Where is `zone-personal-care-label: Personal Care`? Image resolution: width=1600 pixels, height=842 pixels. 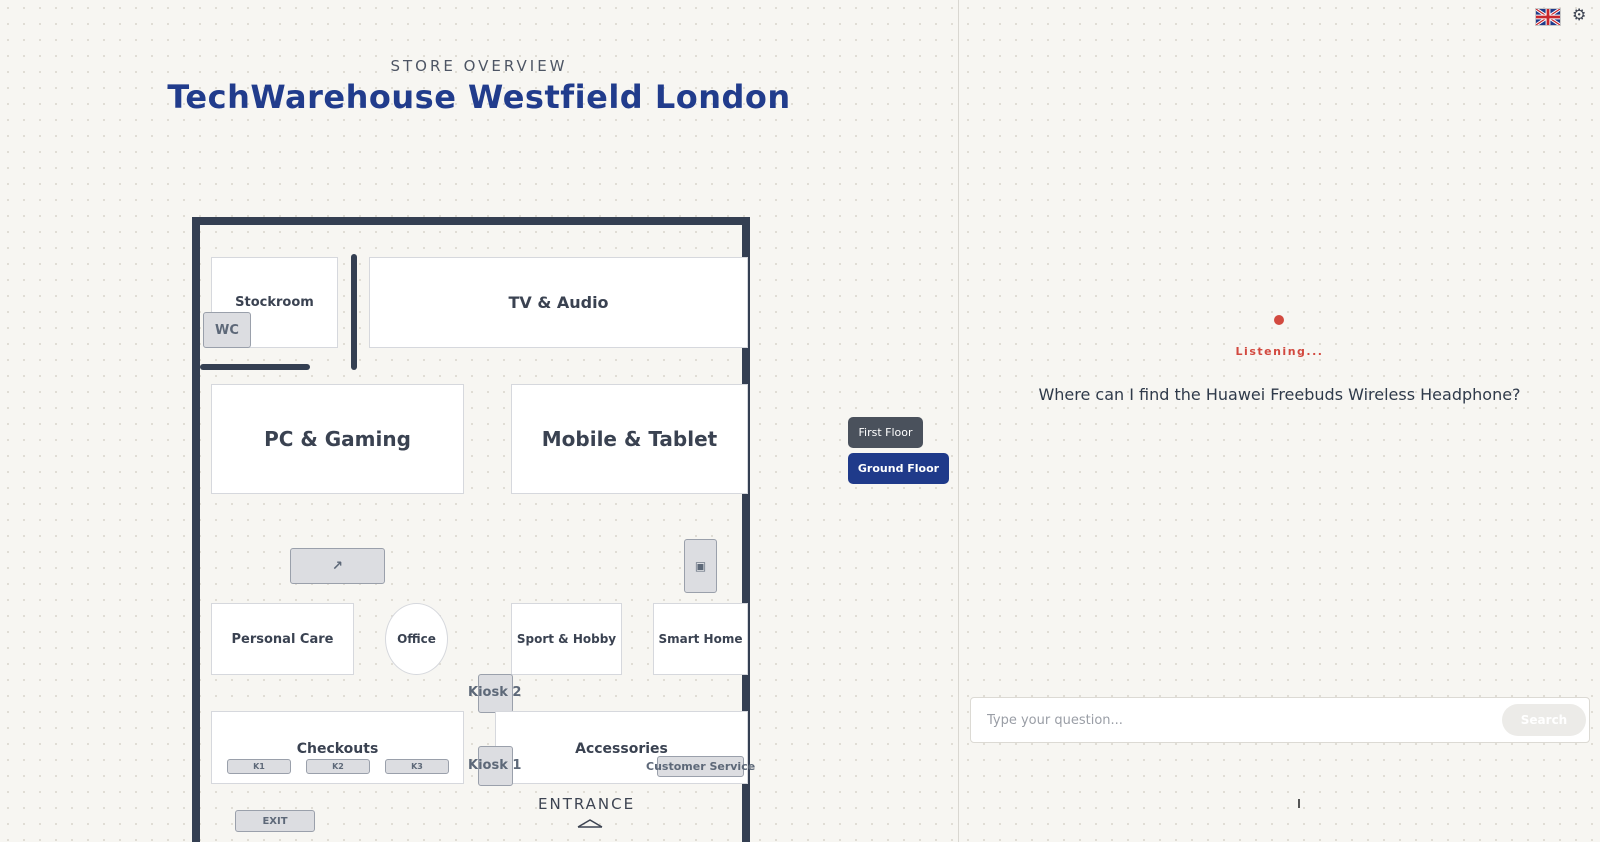
zone-personal-care-label: Personal Care is located at coordinates (282, 639).